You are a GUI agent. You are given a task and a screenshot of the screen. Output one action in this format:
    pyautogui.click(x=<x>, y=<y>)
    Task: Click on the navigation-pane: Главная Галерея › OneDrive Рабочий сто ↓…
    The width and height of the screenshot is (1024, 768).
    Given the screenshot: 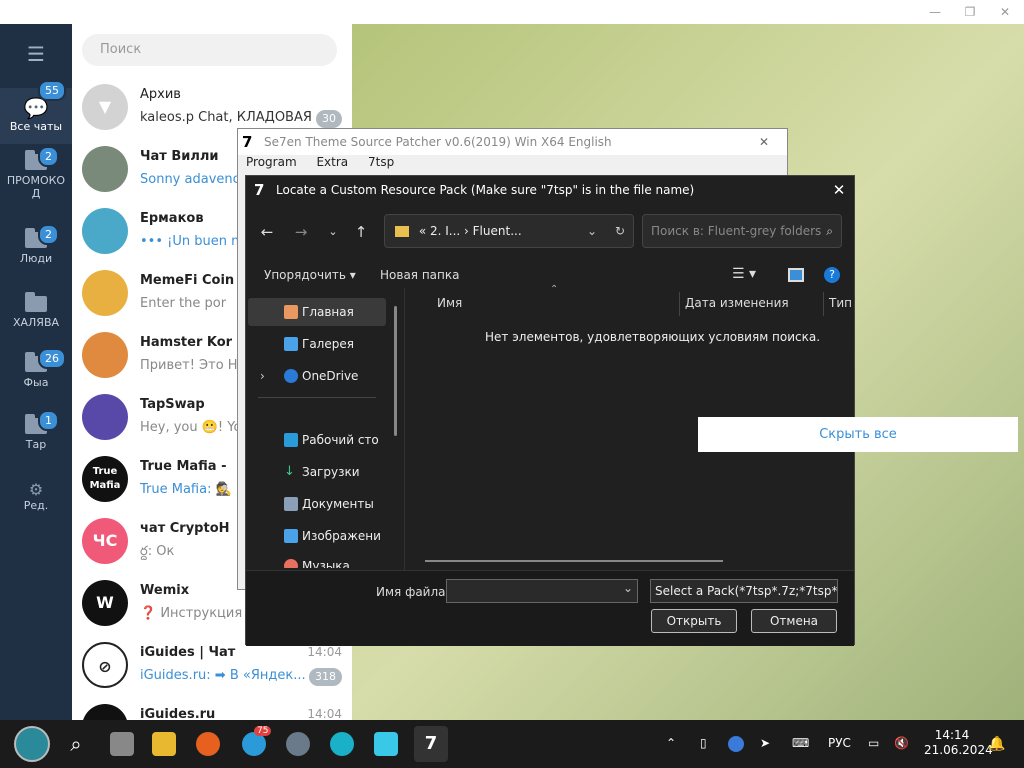 What is the action you would take?
    pyautogui.click(x=323, y=432)
    